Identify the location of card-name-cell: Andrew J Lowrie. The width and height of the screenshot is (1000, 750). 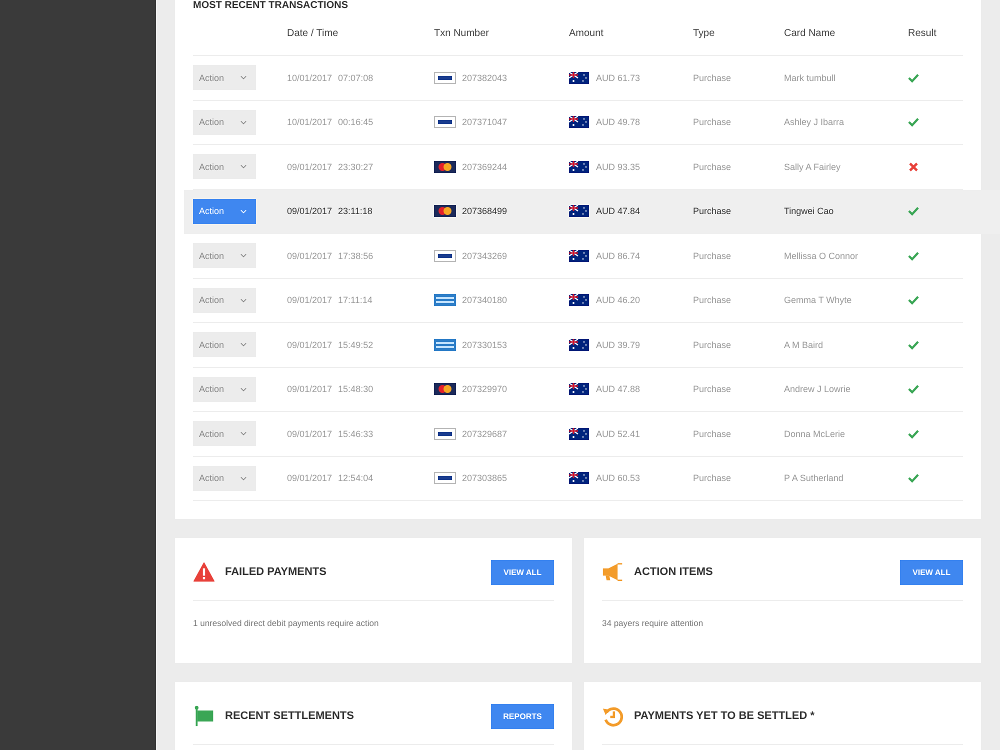
(817, 389).